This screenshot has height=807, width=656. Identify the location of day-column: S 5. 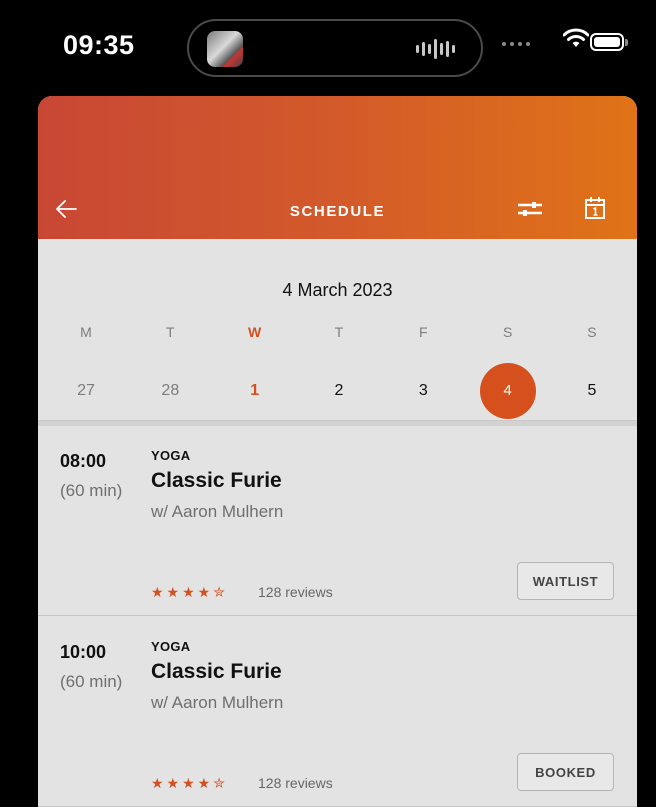
(592, 370).